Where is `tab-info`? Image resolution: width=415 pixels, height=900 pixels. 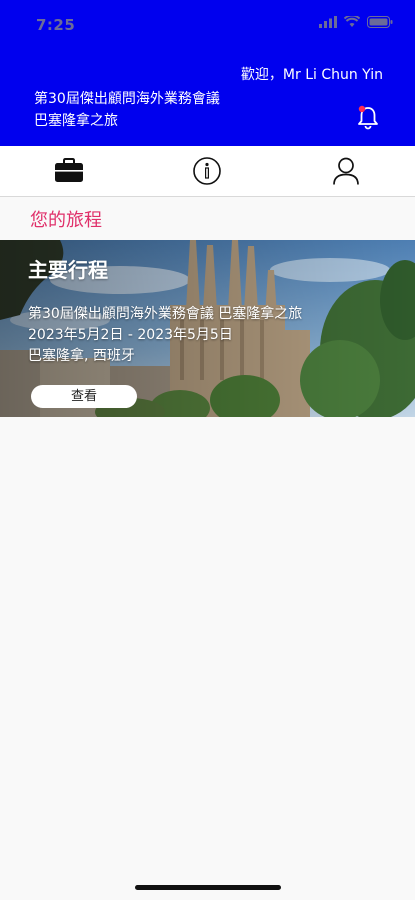 tab-info is located at coordinates (207, 171).